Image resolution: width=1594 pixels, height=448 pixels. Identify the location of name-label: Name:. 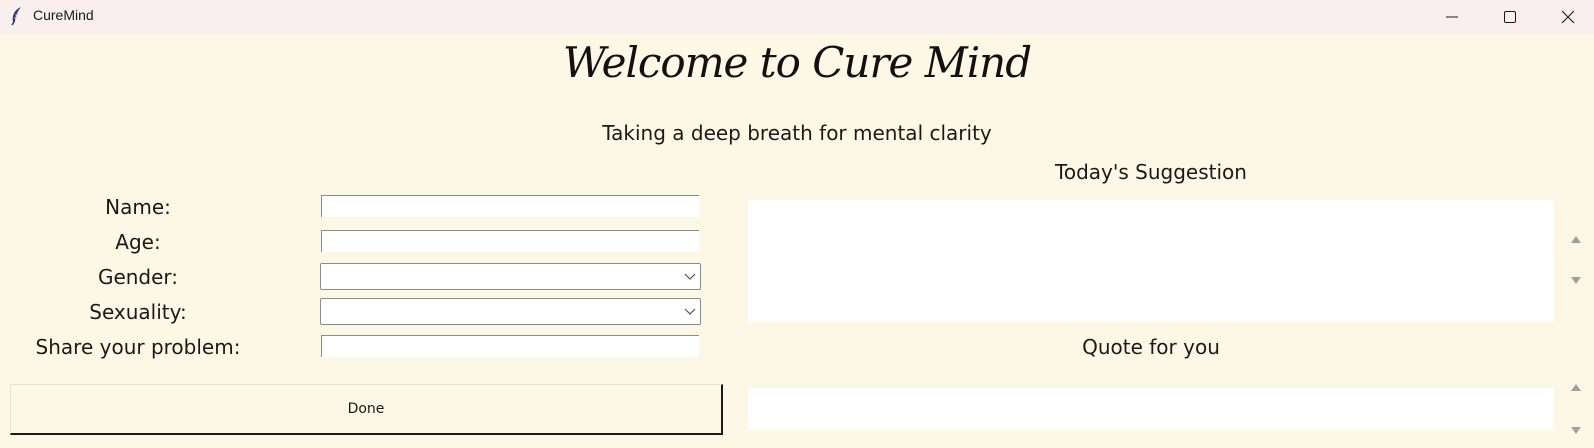
(138, 207).